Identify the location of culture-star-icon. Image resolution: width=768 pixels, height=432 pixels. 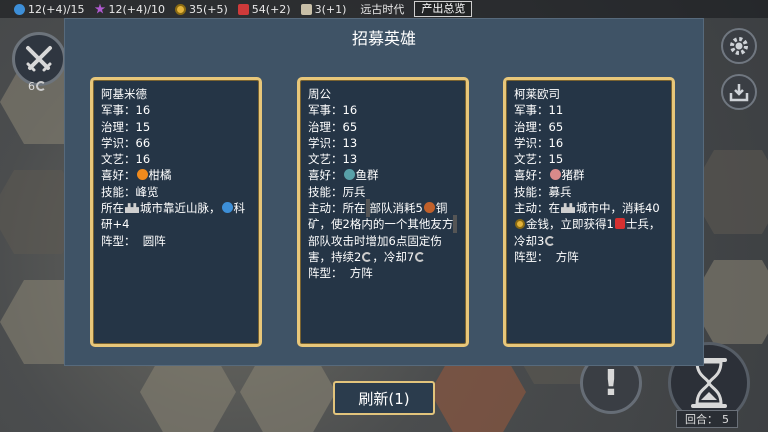
(100, 8).